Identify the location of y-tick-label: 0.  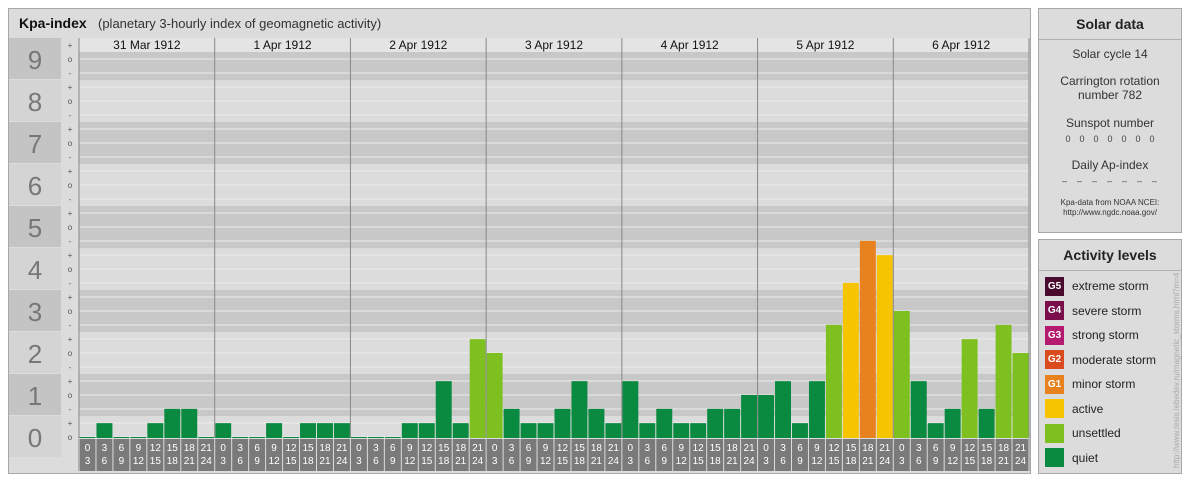
(35, 438).